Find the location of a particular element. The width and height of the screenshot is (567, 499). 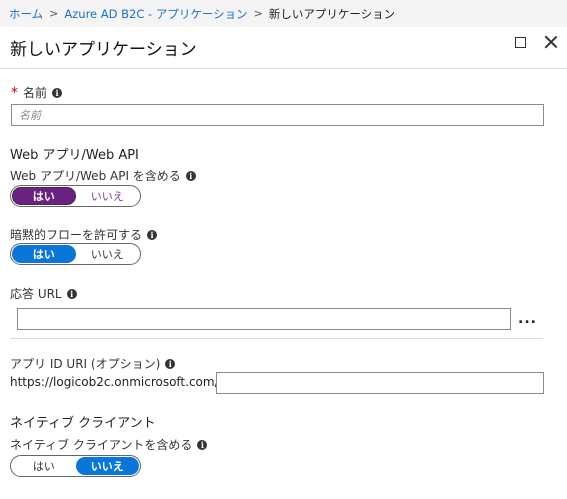

implicit-flow-no-option: いいえ is located at coordinates (108, 254).